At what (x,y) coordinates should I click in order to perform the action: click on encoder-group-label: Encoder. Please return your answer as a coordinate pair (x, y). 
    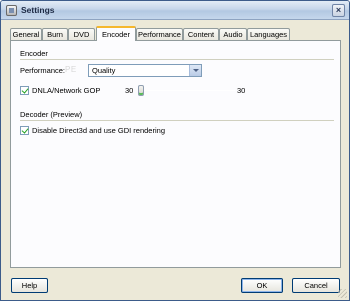
    Looking at the image, I should click on (34, 53).